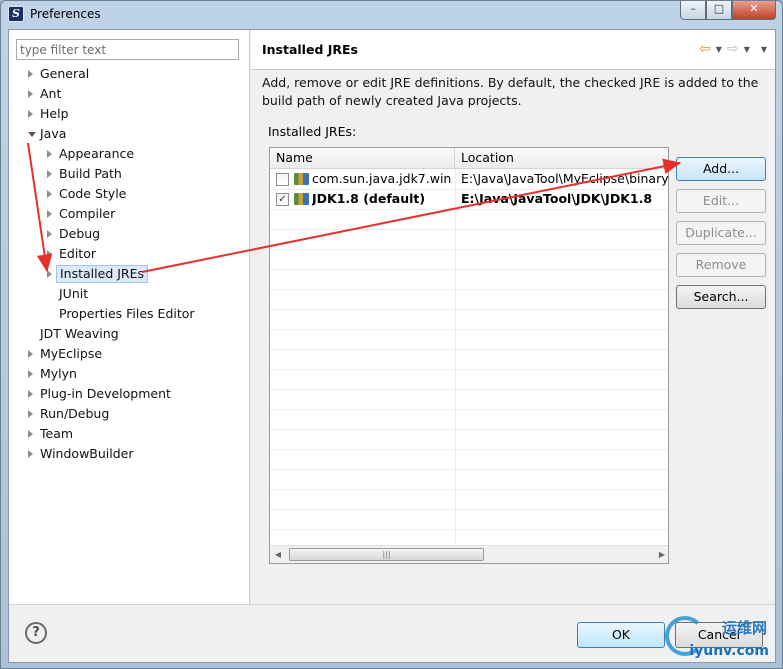 The height and width of the screenshot is (669, 783). Describe the element at coordinates (362, 158) in the screenshot. I see `column-header-name: Name` at that location.